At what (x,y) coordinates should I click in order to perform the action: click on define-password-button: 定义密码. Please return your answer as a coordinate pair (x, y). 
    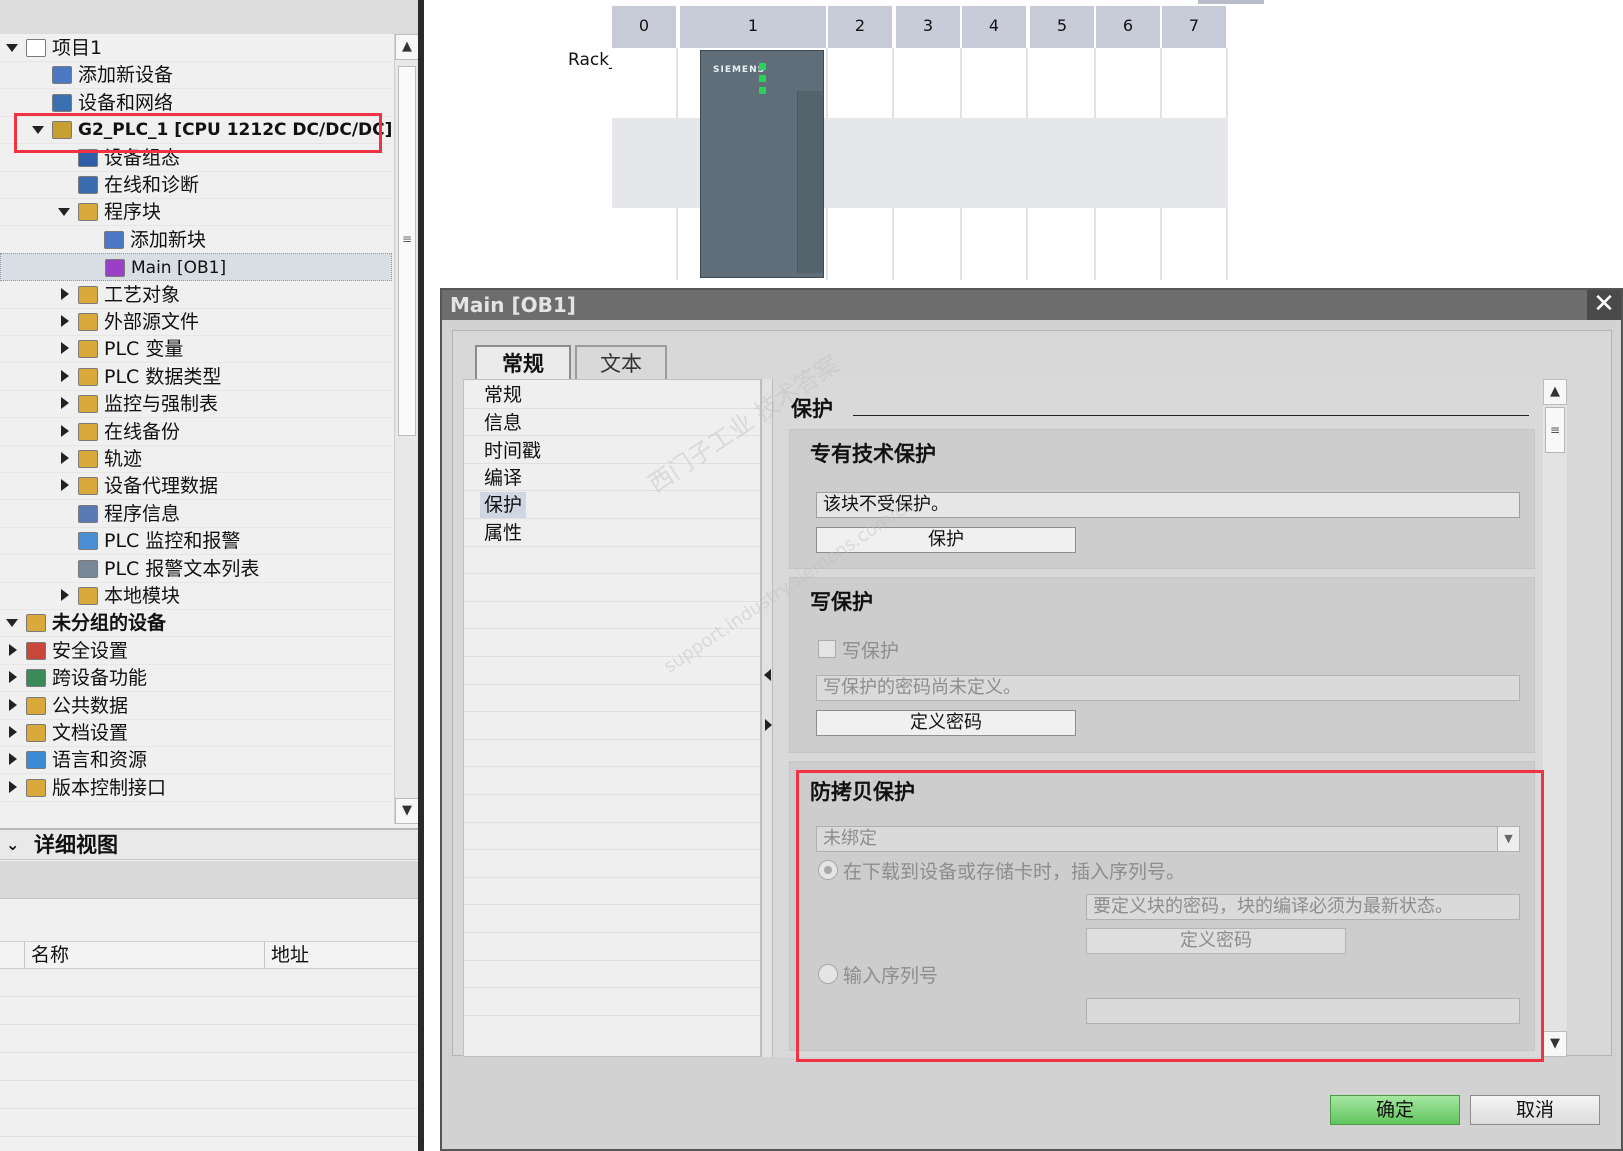
    Looking at the image, I should click on (946, 723).